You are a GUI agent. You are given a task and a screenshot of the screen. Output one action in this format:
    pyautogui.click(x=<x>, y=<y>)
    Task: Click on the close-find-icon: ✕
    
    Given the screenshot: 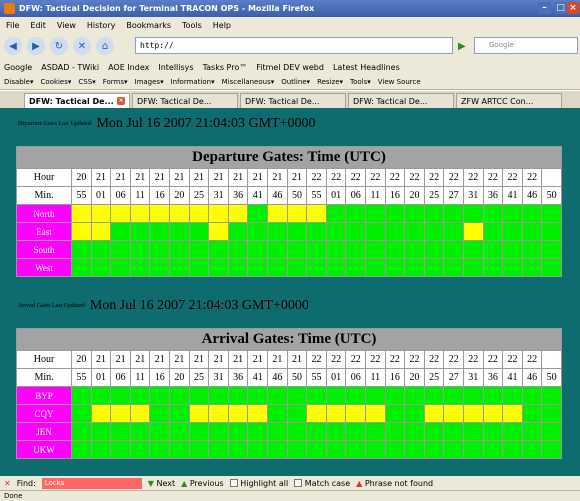 What is the action you would take?
    pyautogui.click(x=7, y=483)
    